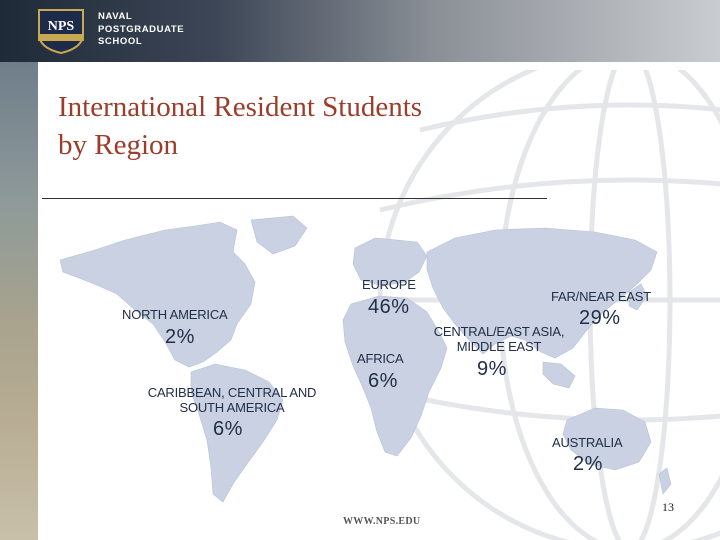 Image resolution: width=720 pixels, height=540 pixels. What do you see at coordinates (232, 407) in the screenshot?
I see `caribbean-label-line-2: SOUTH AMERICA` at bounding box center [232, 407].